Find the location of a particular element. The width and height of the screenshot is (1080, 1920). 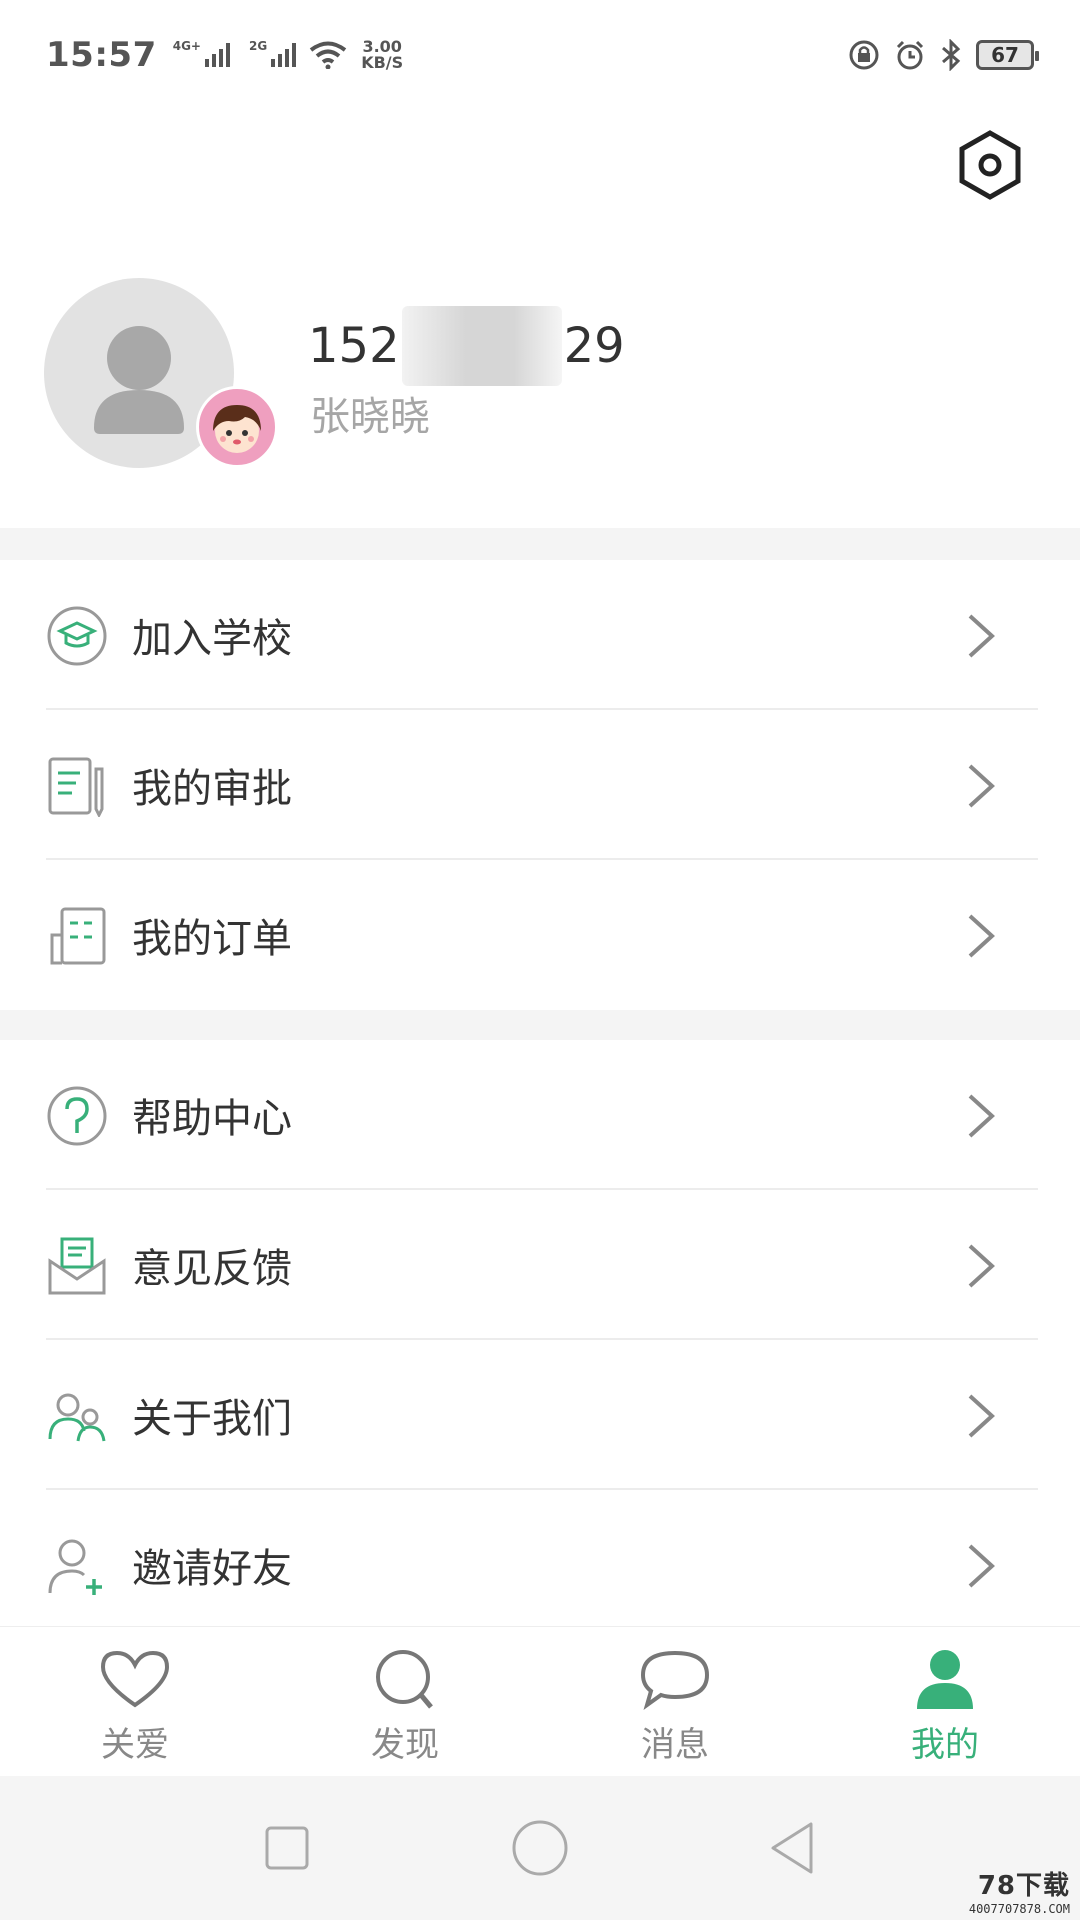

menu-my-approval: 我的审批 is located at coordinates (540, 785).